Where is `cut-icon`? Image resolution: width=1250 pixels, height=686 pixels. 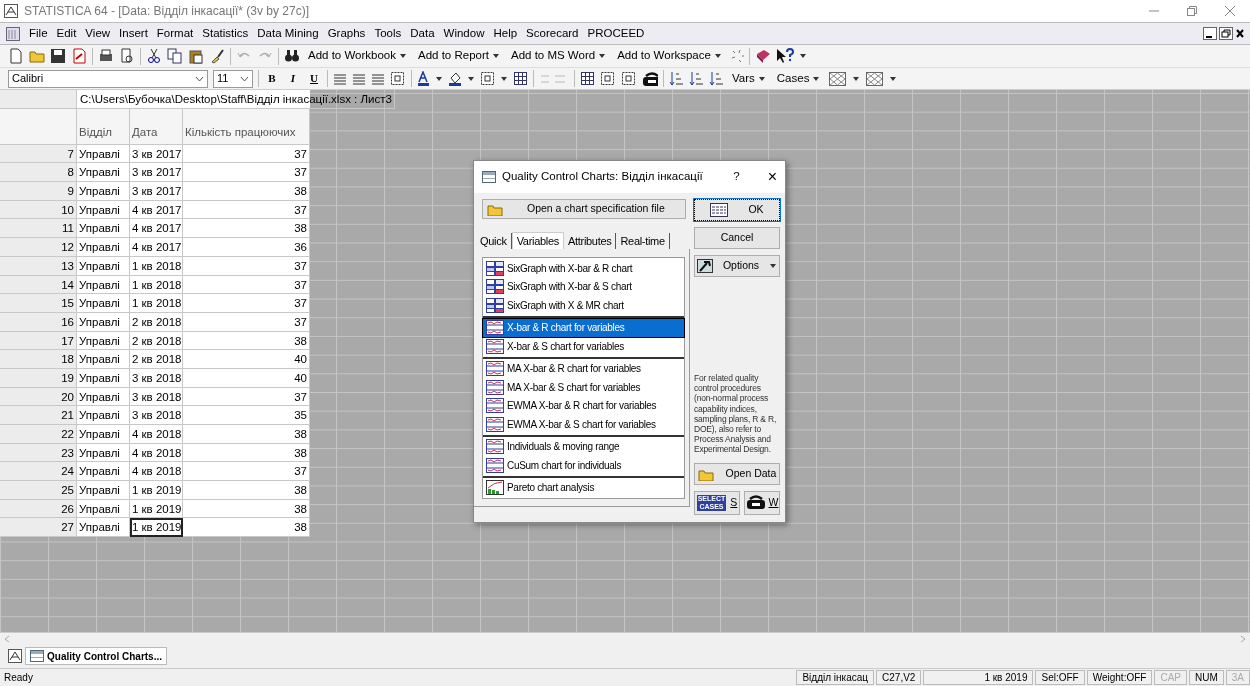
cut-icon is located at coordinates (154, 56).